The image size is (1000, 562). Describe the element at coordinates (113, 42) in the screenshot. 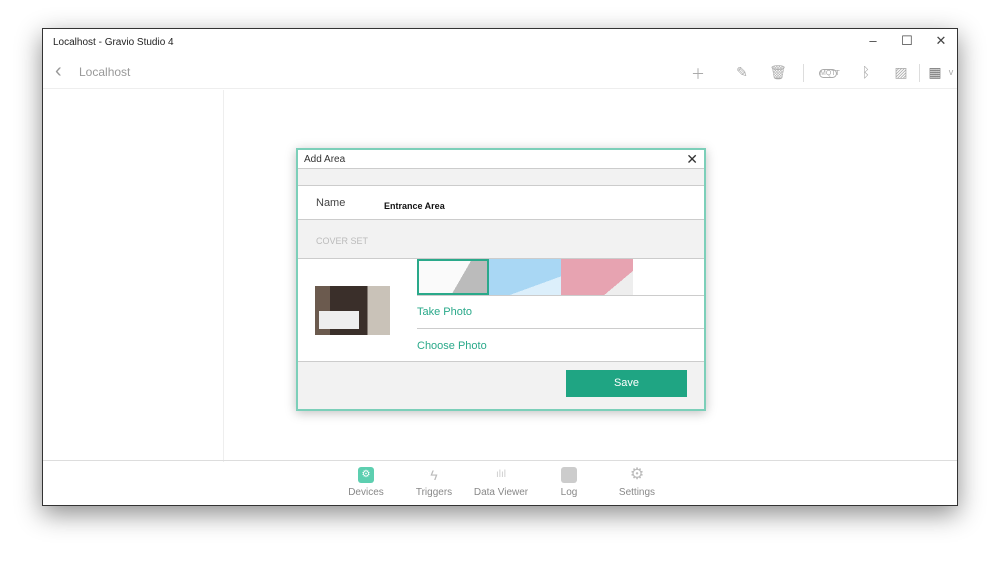

I see `window-title: Localhost - Gravio Studio 4` at that location.